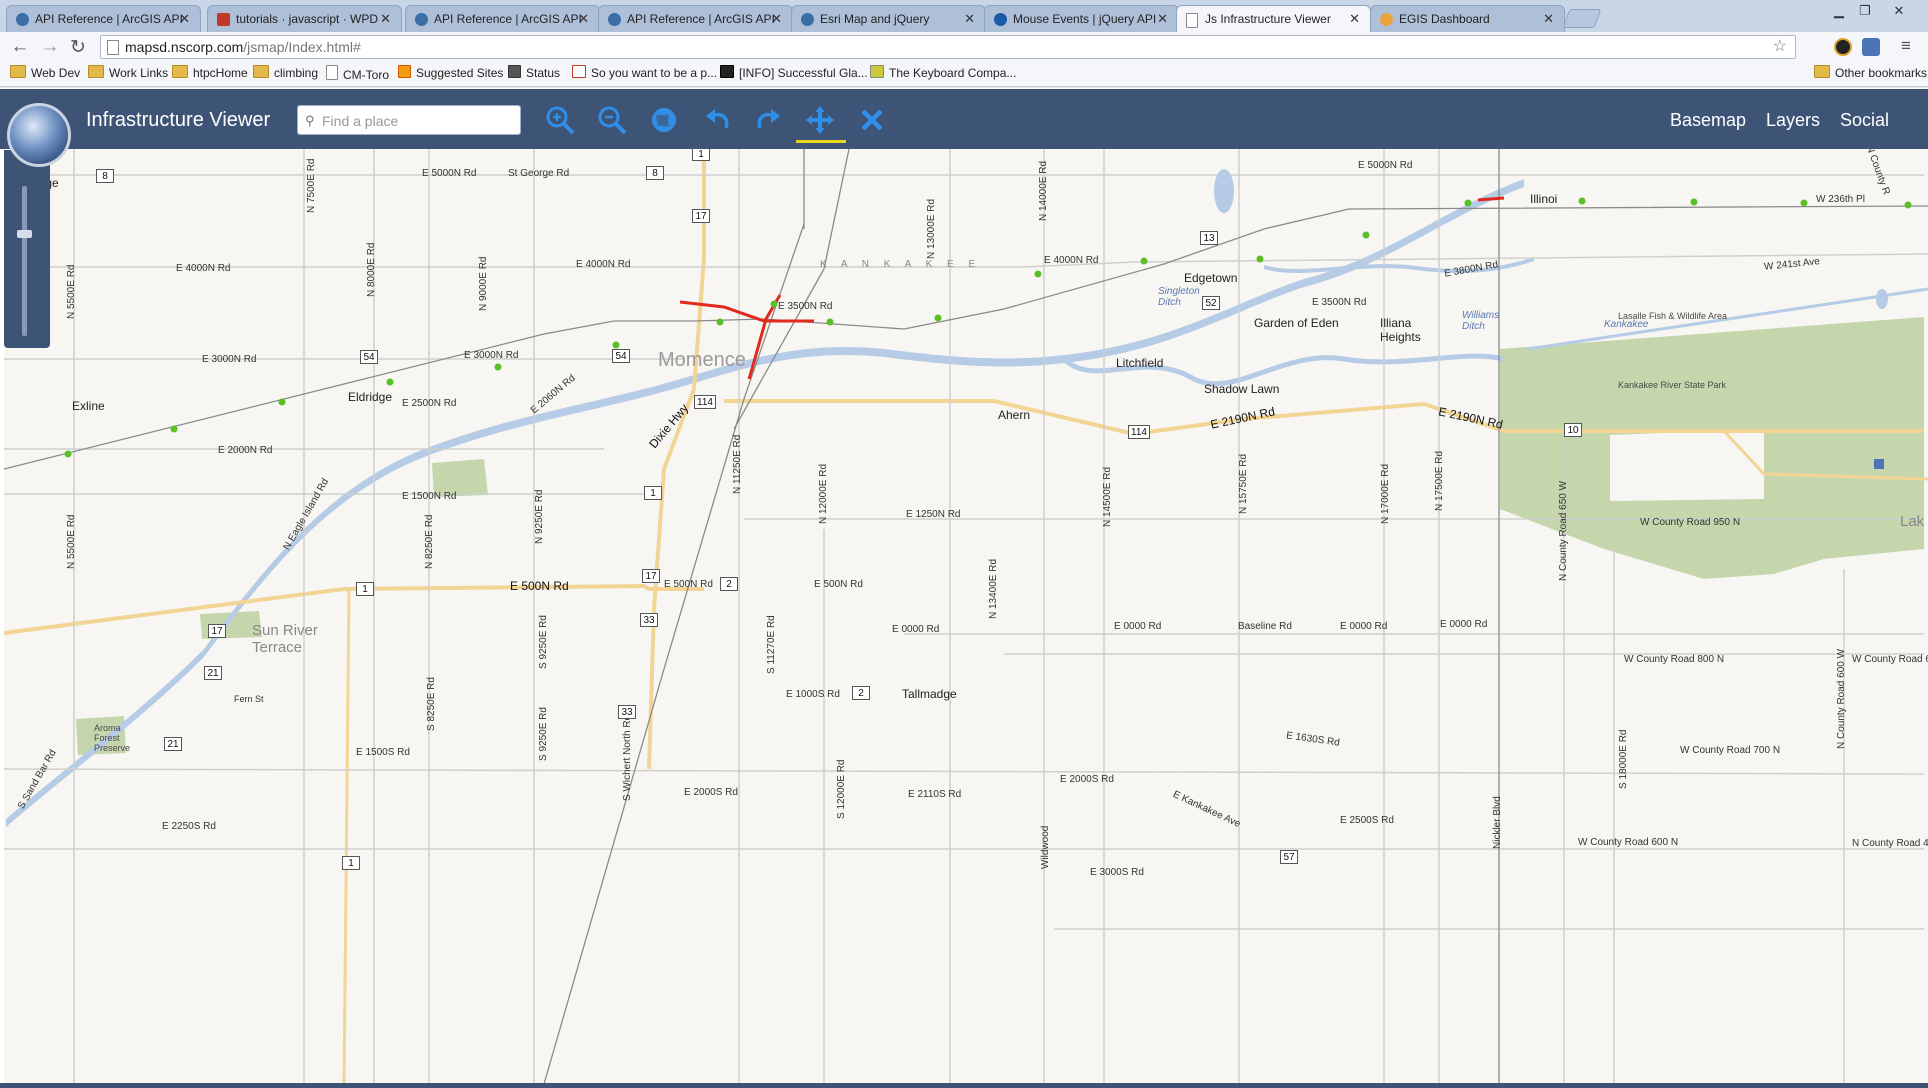 This screenshot has width=1928, height=1088. Describe the element at coordinates (370, 397) in the screenshot. I see `place-label: Eldridge` at that location.